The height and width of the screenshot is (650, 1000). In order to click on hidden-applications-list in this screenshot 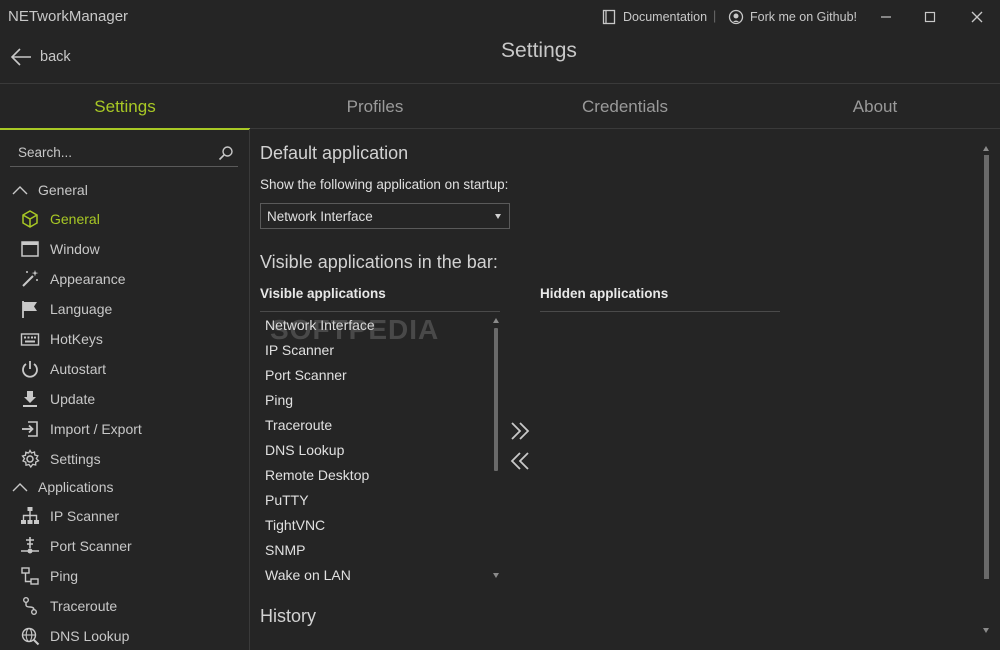, I will do `click(656, 451)`.